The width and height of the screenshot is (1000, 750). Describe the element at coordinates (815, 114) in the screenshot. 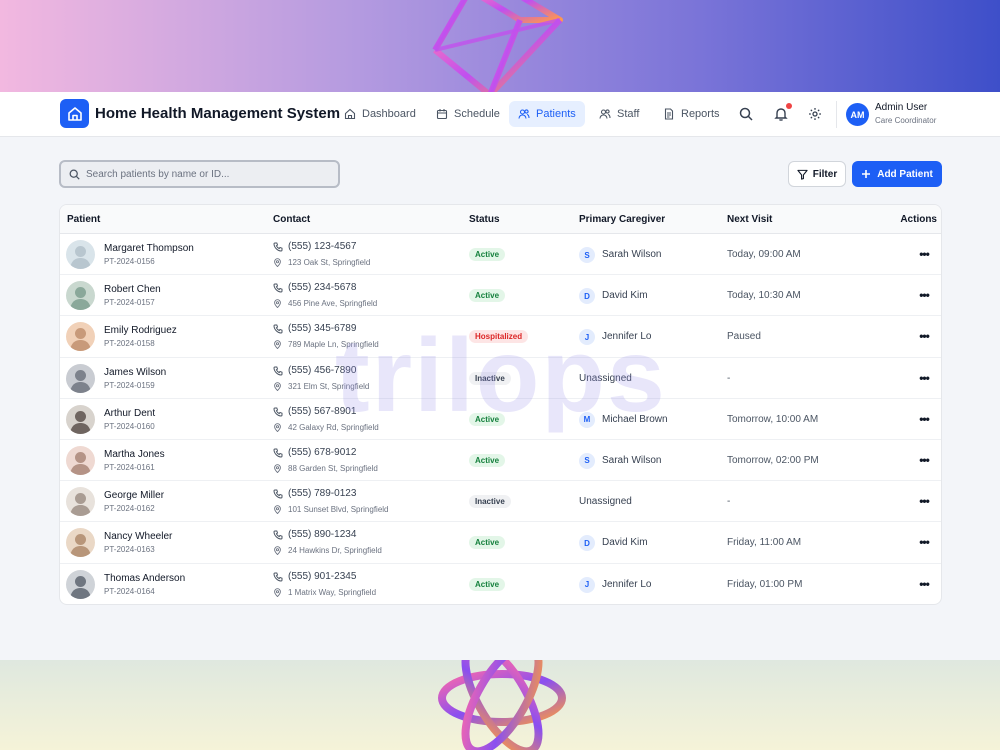

I see `settings-gear-icon` at that location.